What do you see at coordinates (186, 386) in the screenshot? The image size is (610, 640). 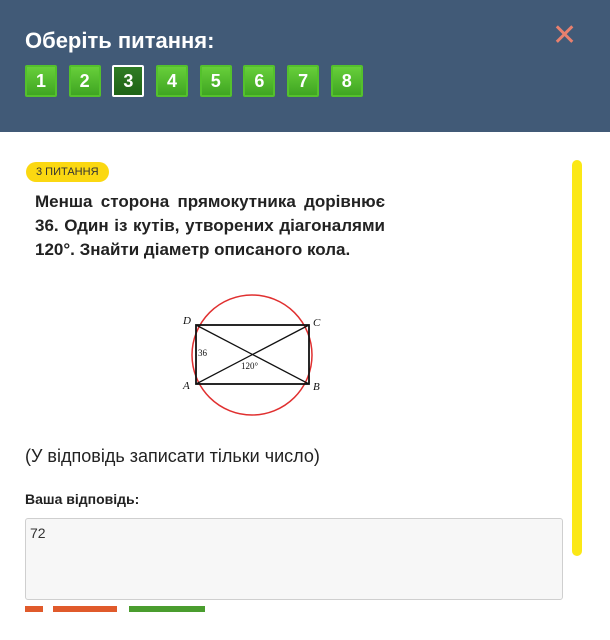 I see `vertex-a-label: A` at bounding box center [186, 386].